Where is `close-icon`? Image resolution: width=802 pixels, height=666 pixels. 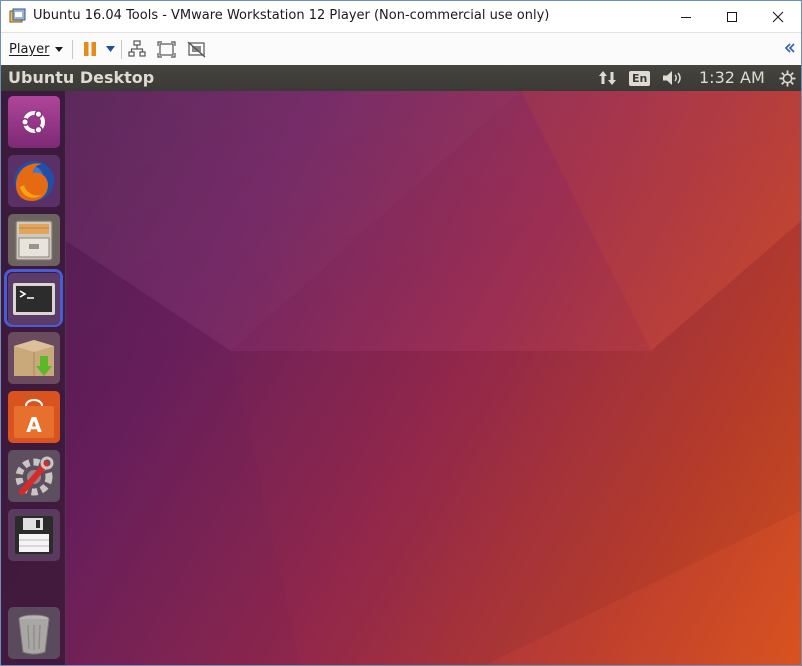
close-icon is located at coordinates (778, 16).